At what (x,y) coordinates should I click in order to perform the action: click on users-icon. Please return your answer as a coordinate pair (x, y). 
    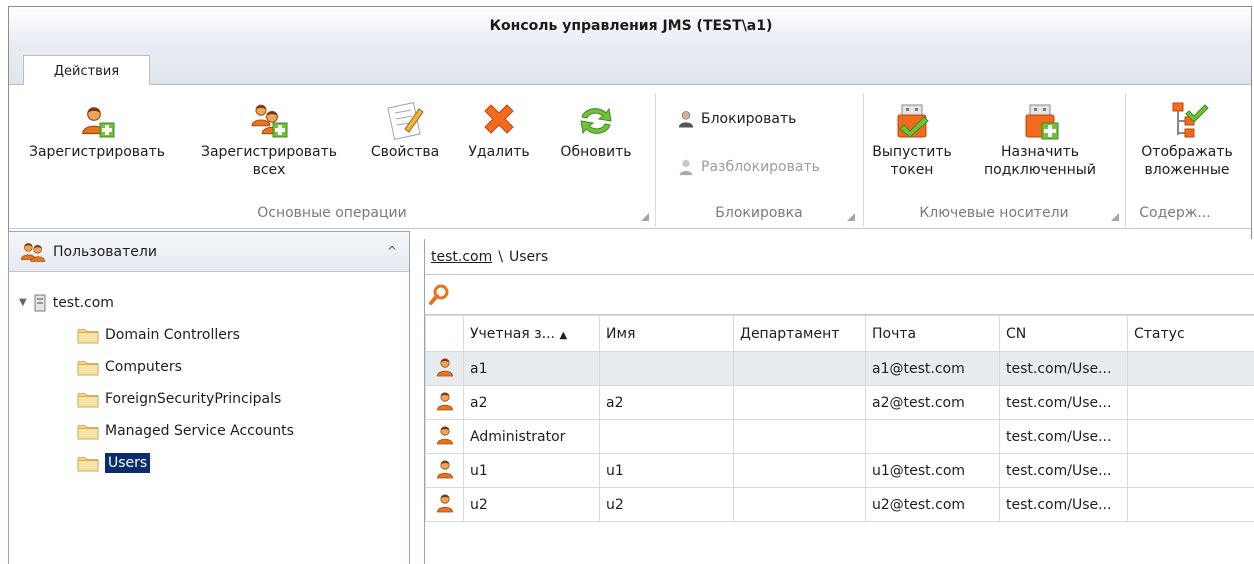
    Looking at the image, I should click on (33, 252).